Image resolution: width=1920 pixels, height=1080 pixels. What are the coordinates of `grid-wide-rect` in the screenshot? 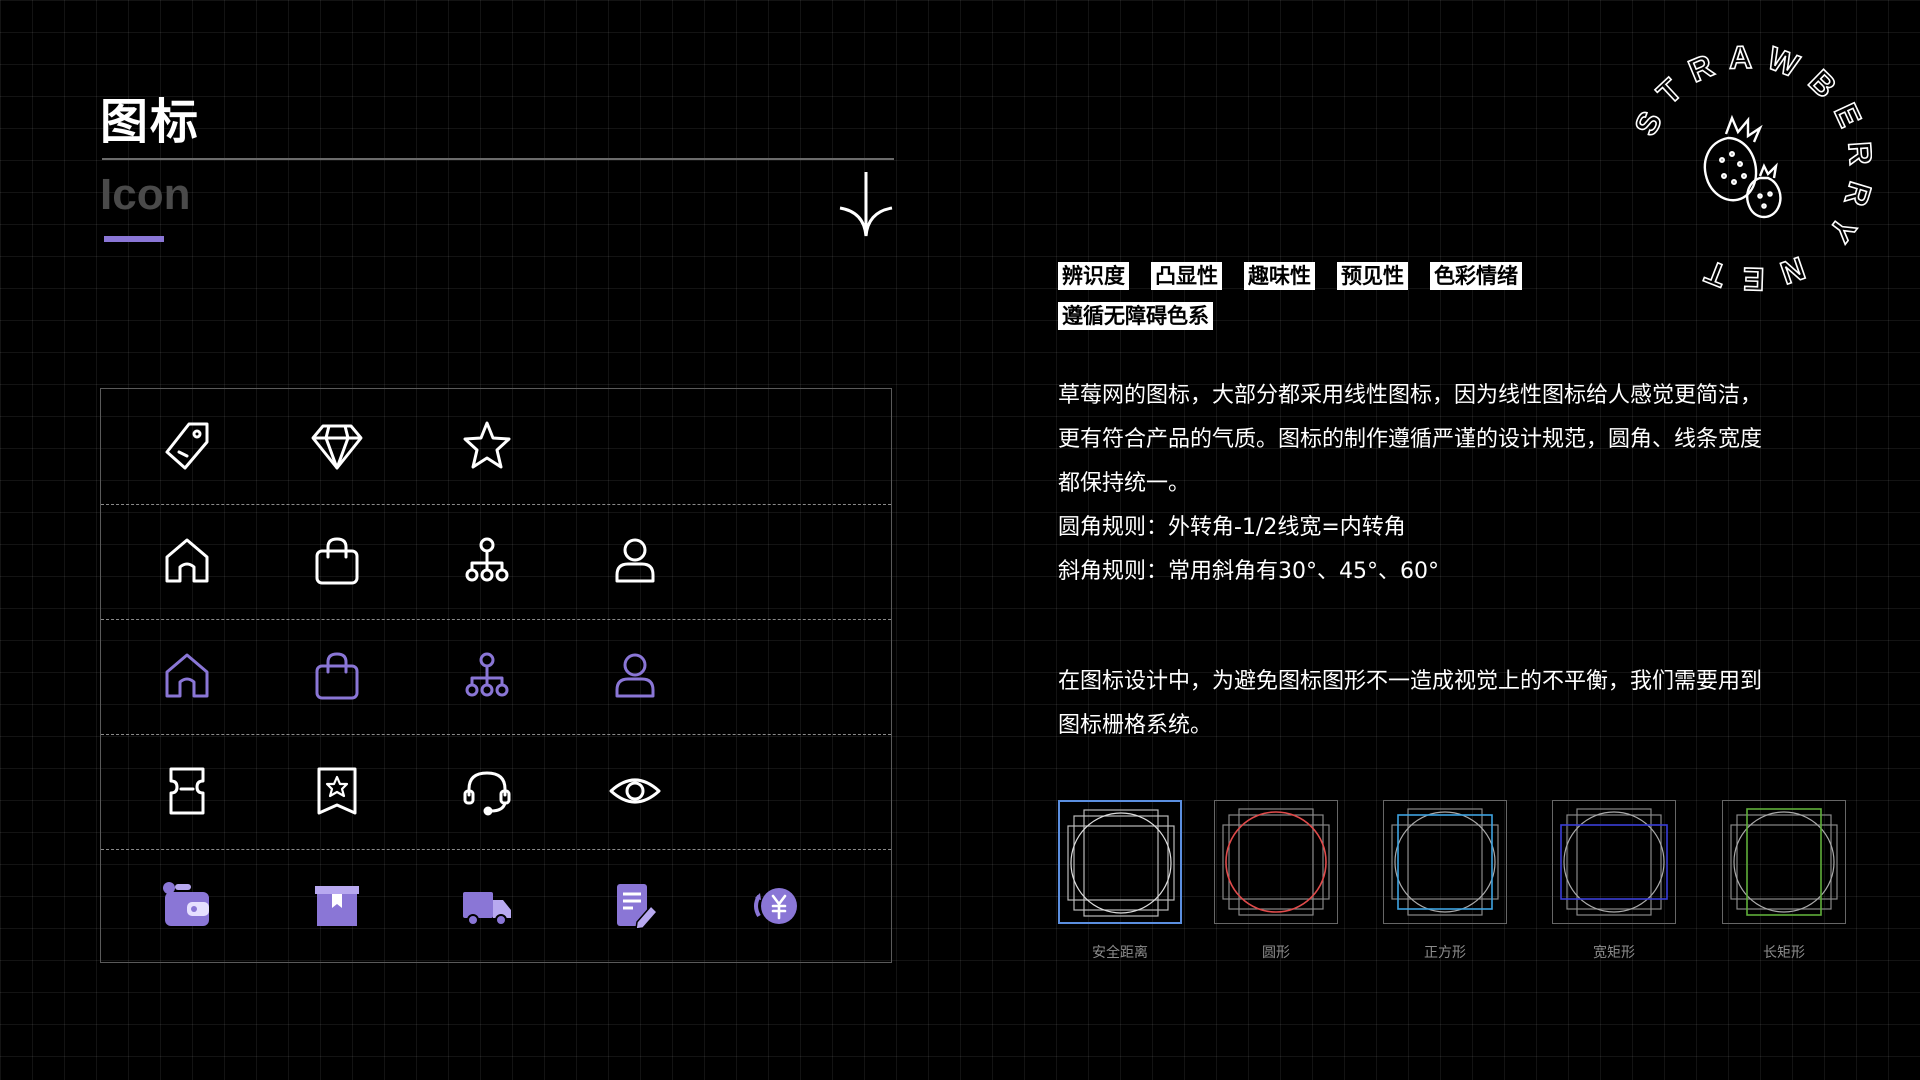 It's located at (1614, 862).